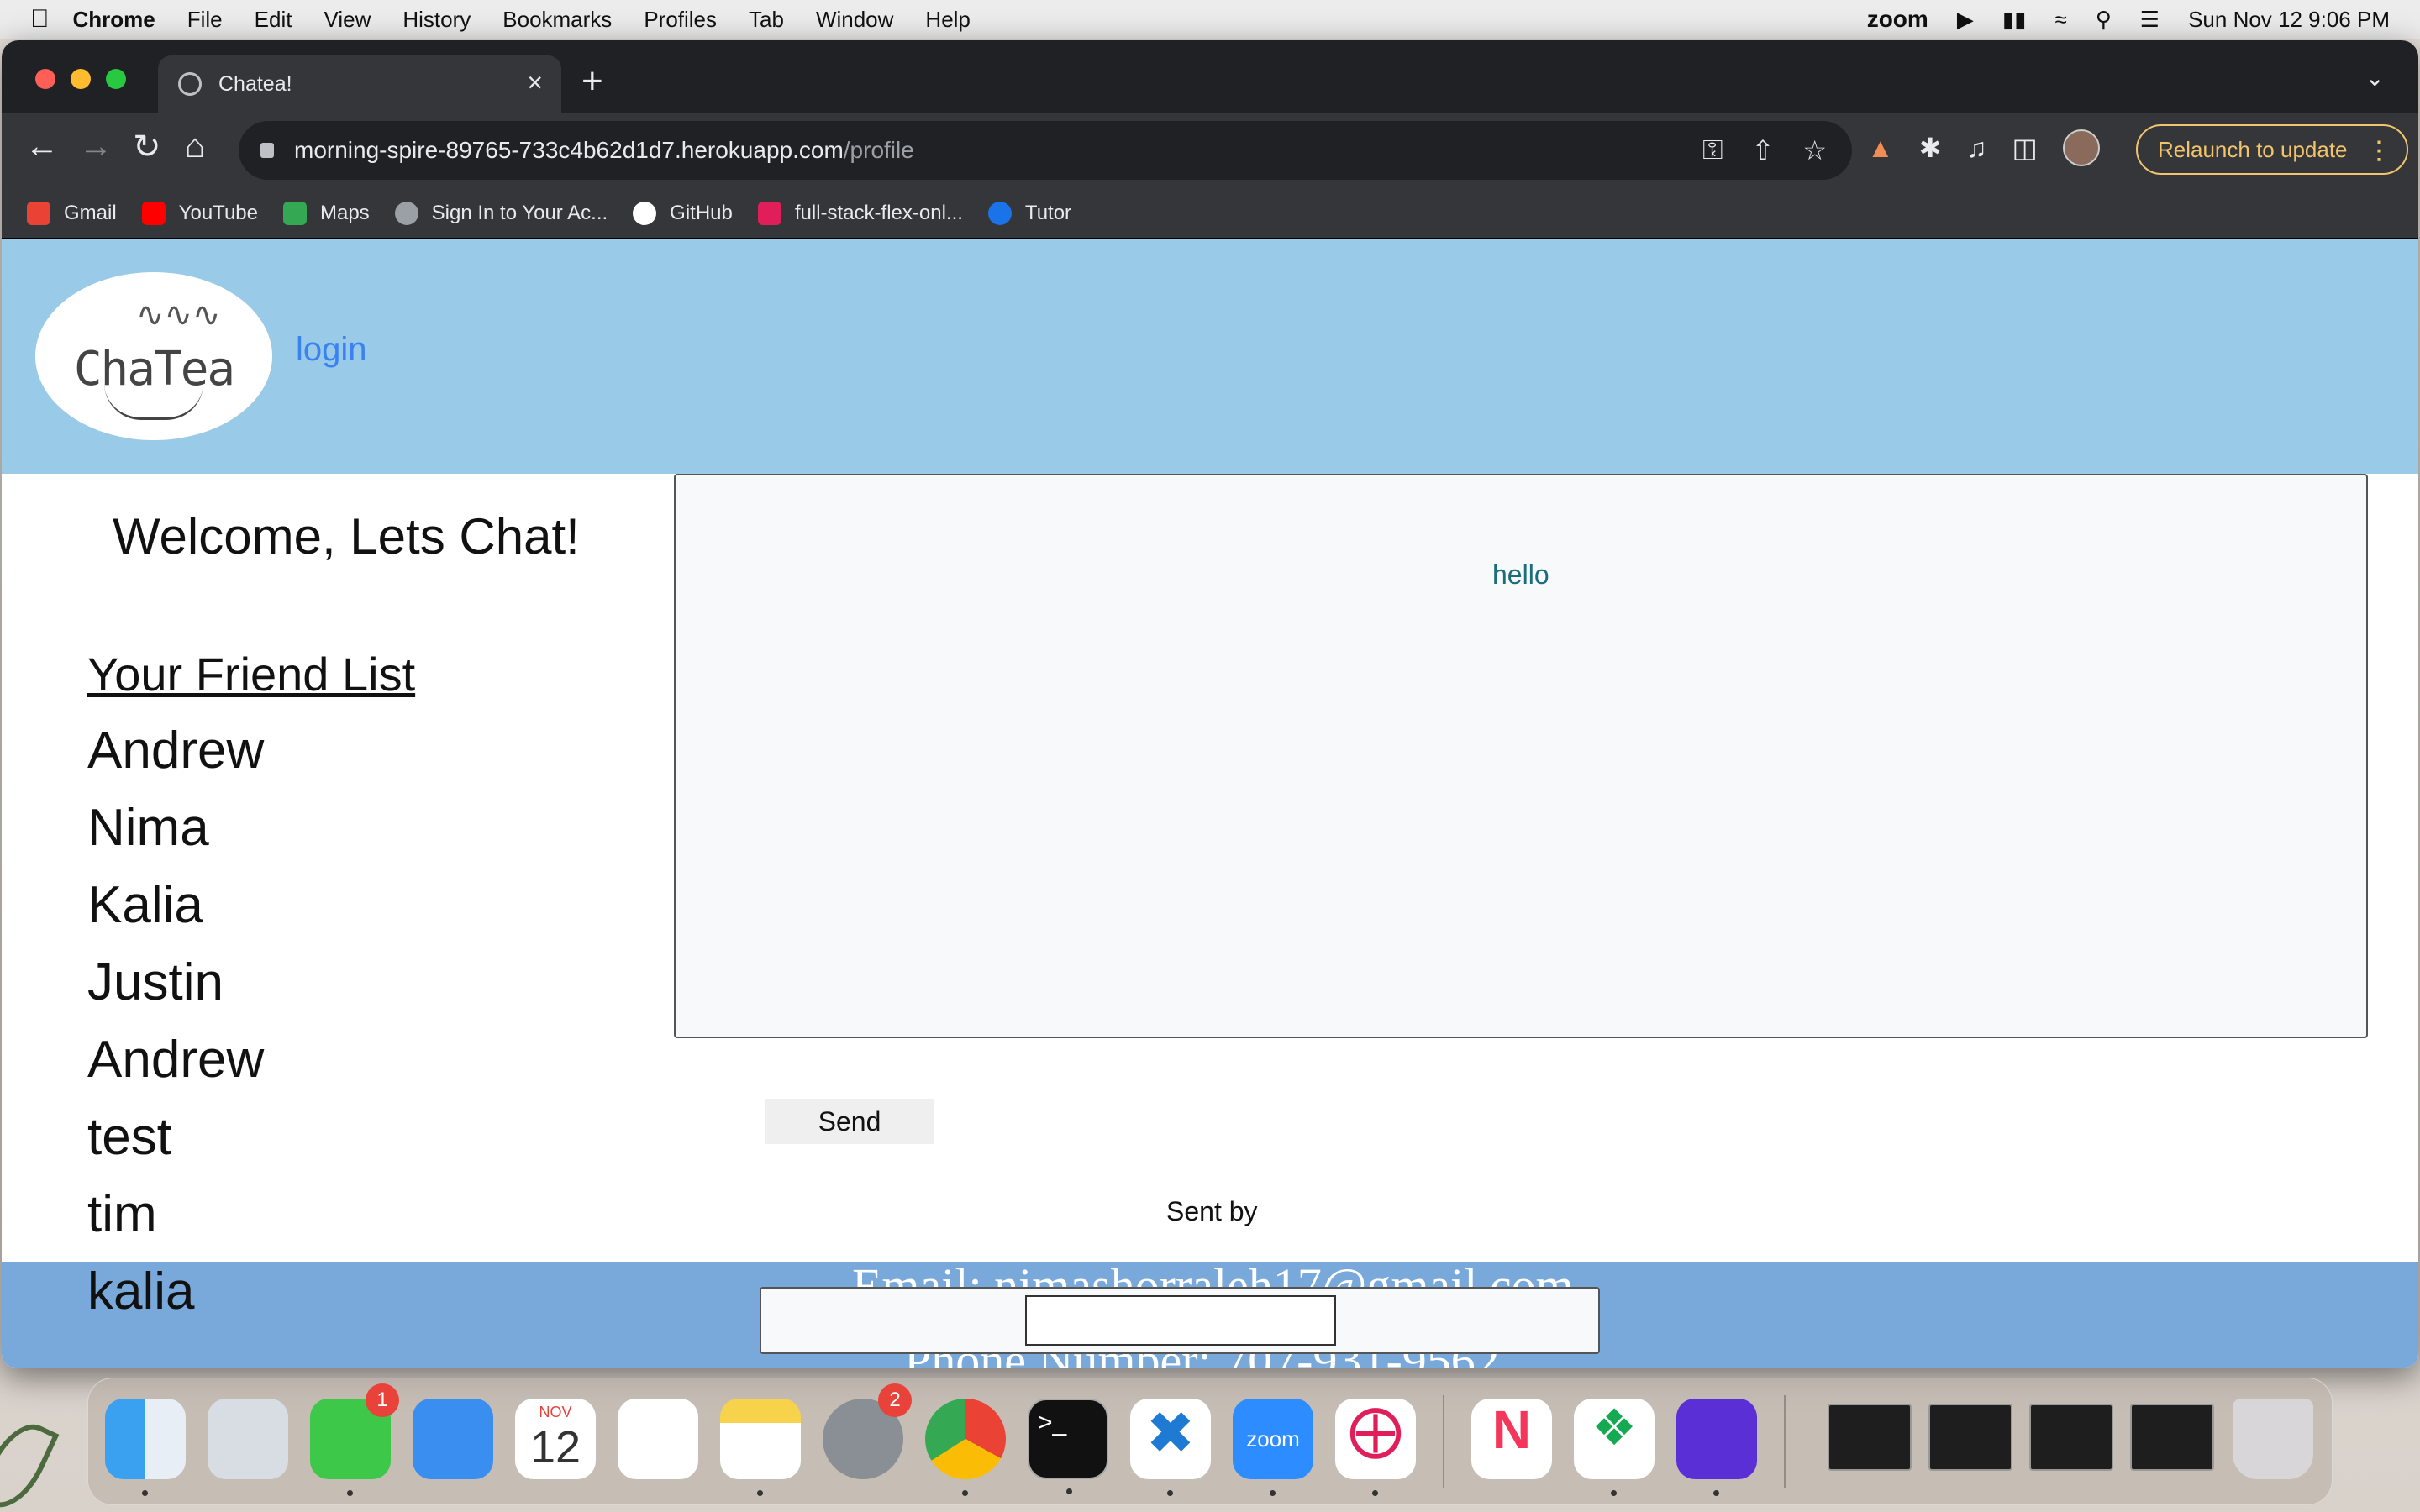  I want to click on lock-icon, so click(267, 150).